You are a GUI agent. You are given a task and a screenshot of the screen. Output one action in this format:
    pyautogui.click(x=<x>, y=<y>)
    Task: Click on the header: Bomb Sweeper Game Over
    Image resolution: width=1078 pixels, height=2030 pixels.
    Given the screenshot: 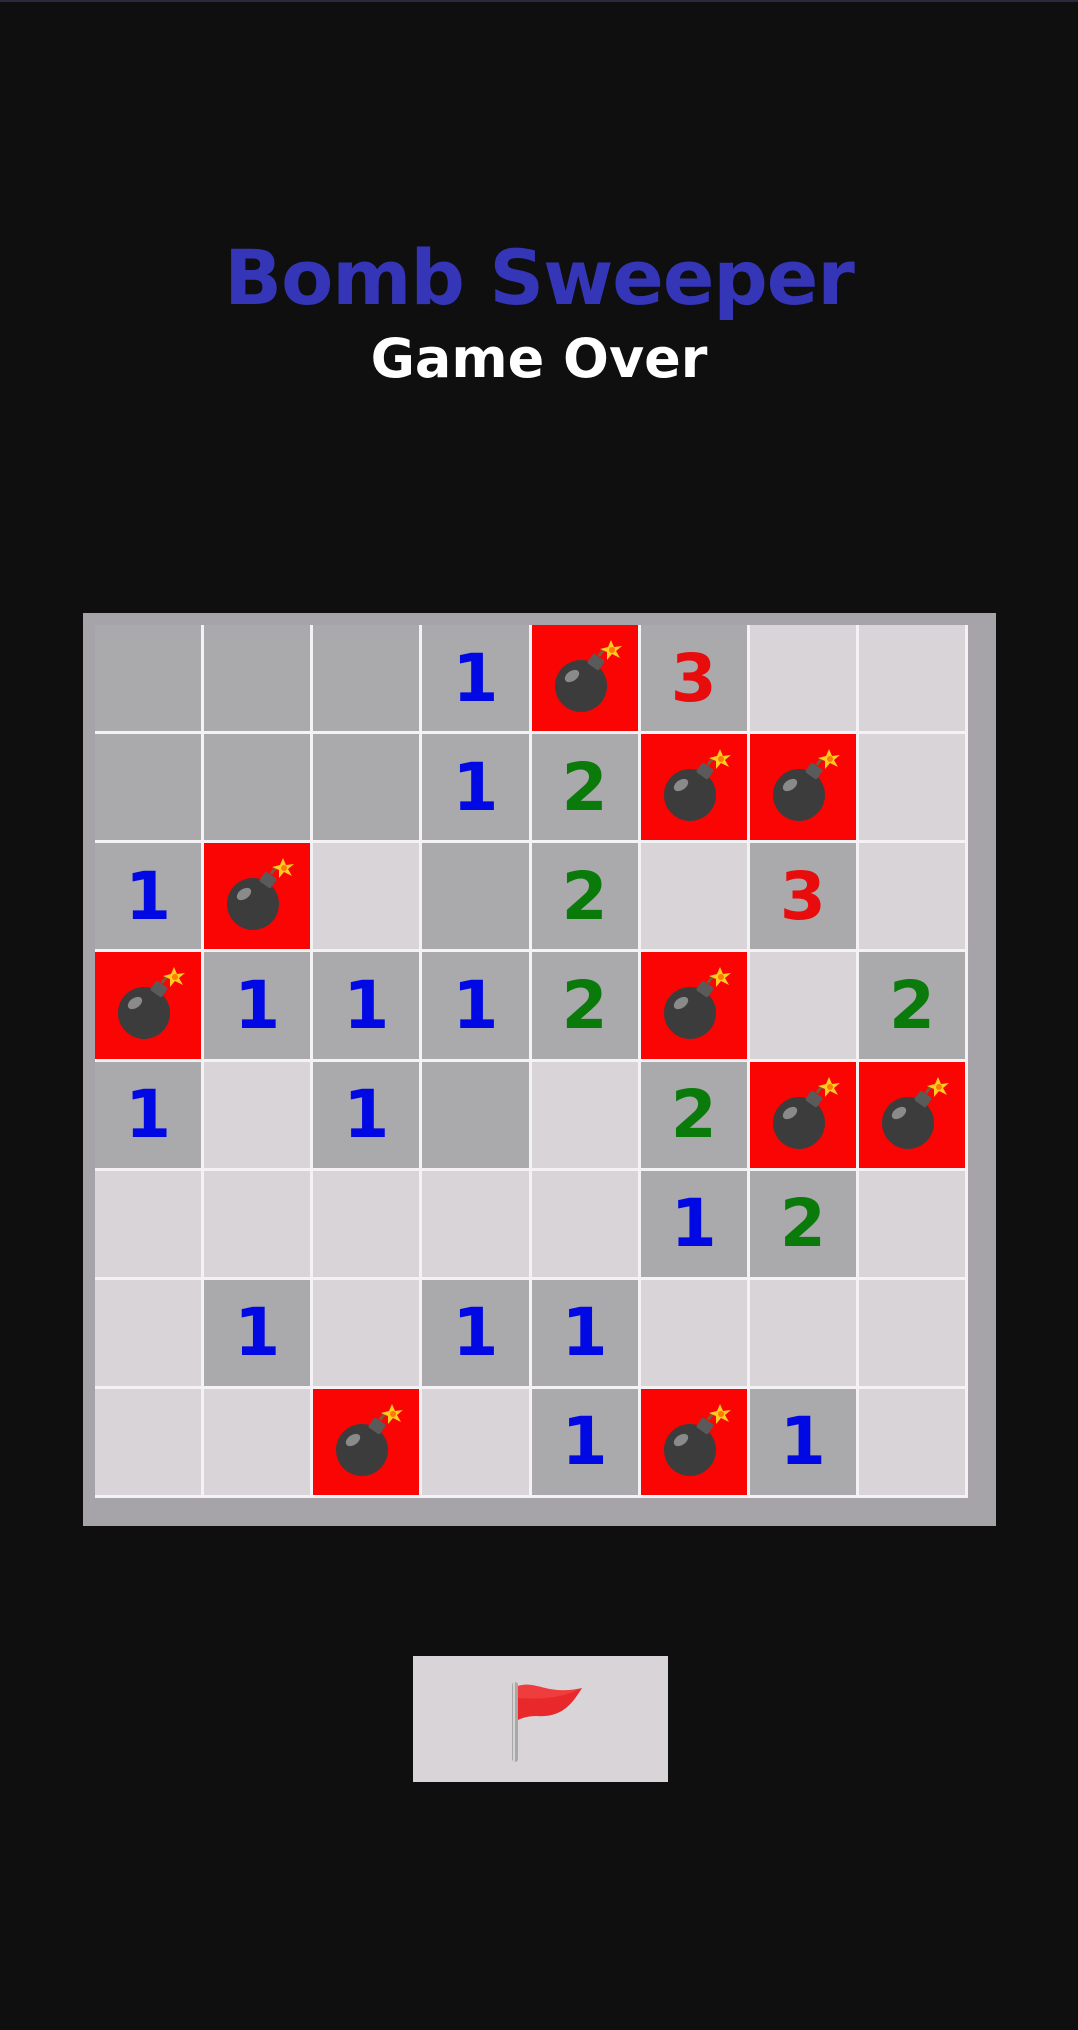 What is the action you would take?
    pyautogui.click(x=539, y=313)
    